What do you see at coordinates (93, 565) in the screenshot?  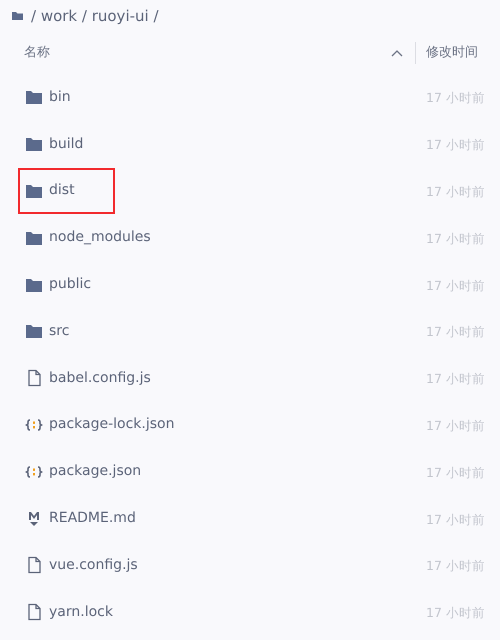 I see `file-name: vue.config.js` at bounding box center [93, 565].